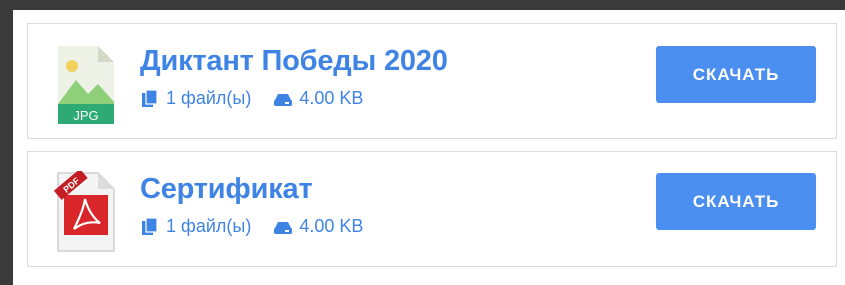 This screenshot has height=285, width=845. I want to click on jpg-file-icon: JPG, so click(86, 85).